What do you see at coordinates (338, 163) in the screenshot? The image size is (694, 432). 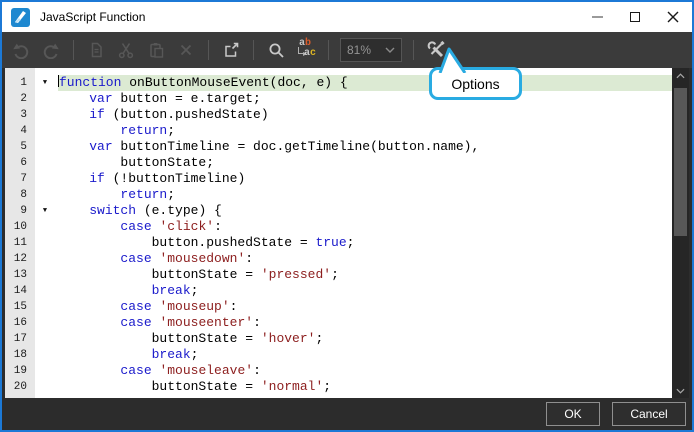 I see `code-line: 6 buttonState;` at bounding box center [338, 163].